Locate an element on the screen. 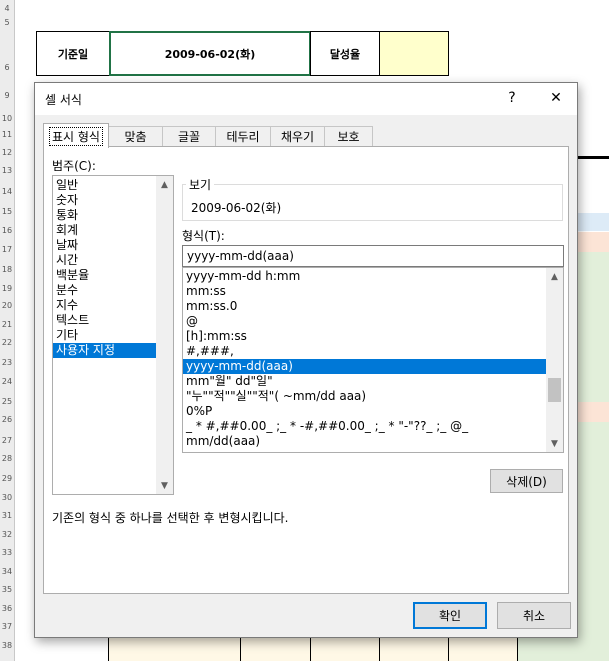  row-number: 35 is located at coordinates (7, 589).